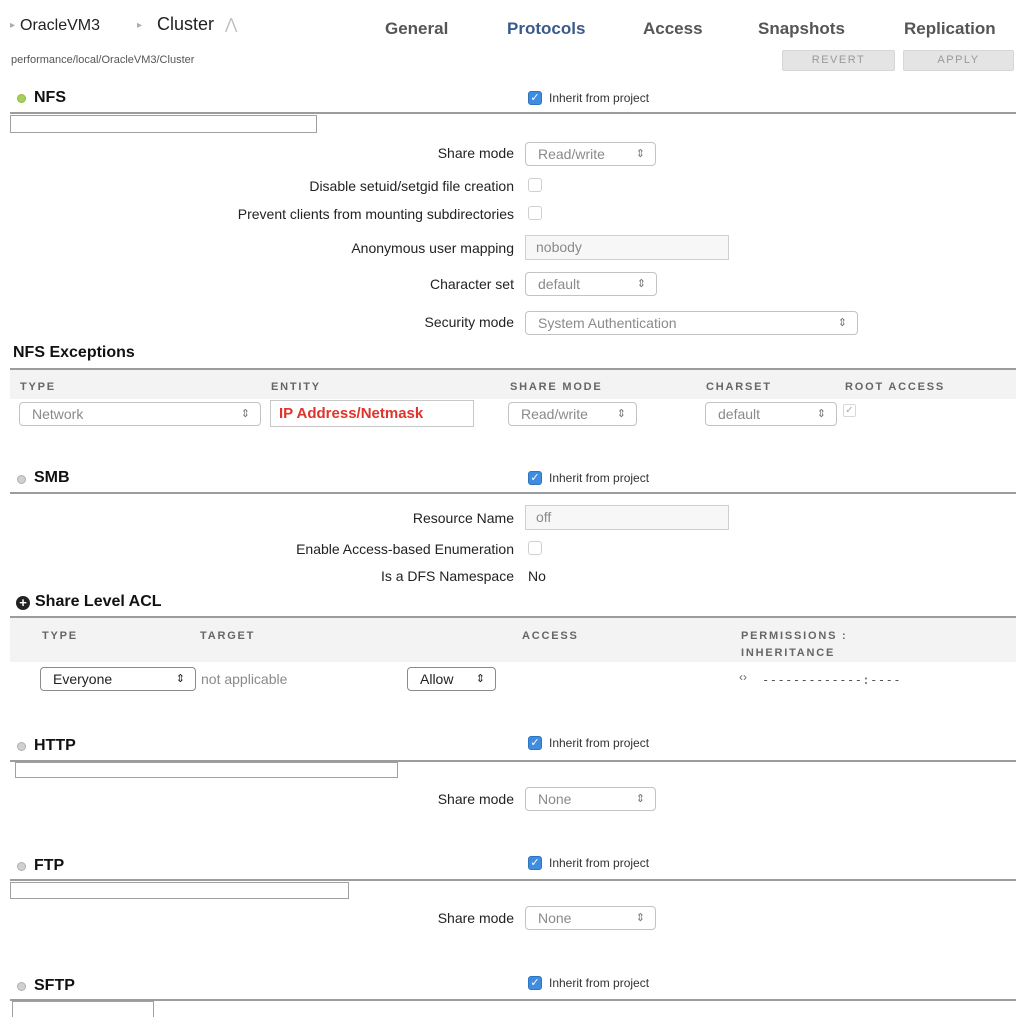  I want to click on col-type: TYPE, so click(38, 387).